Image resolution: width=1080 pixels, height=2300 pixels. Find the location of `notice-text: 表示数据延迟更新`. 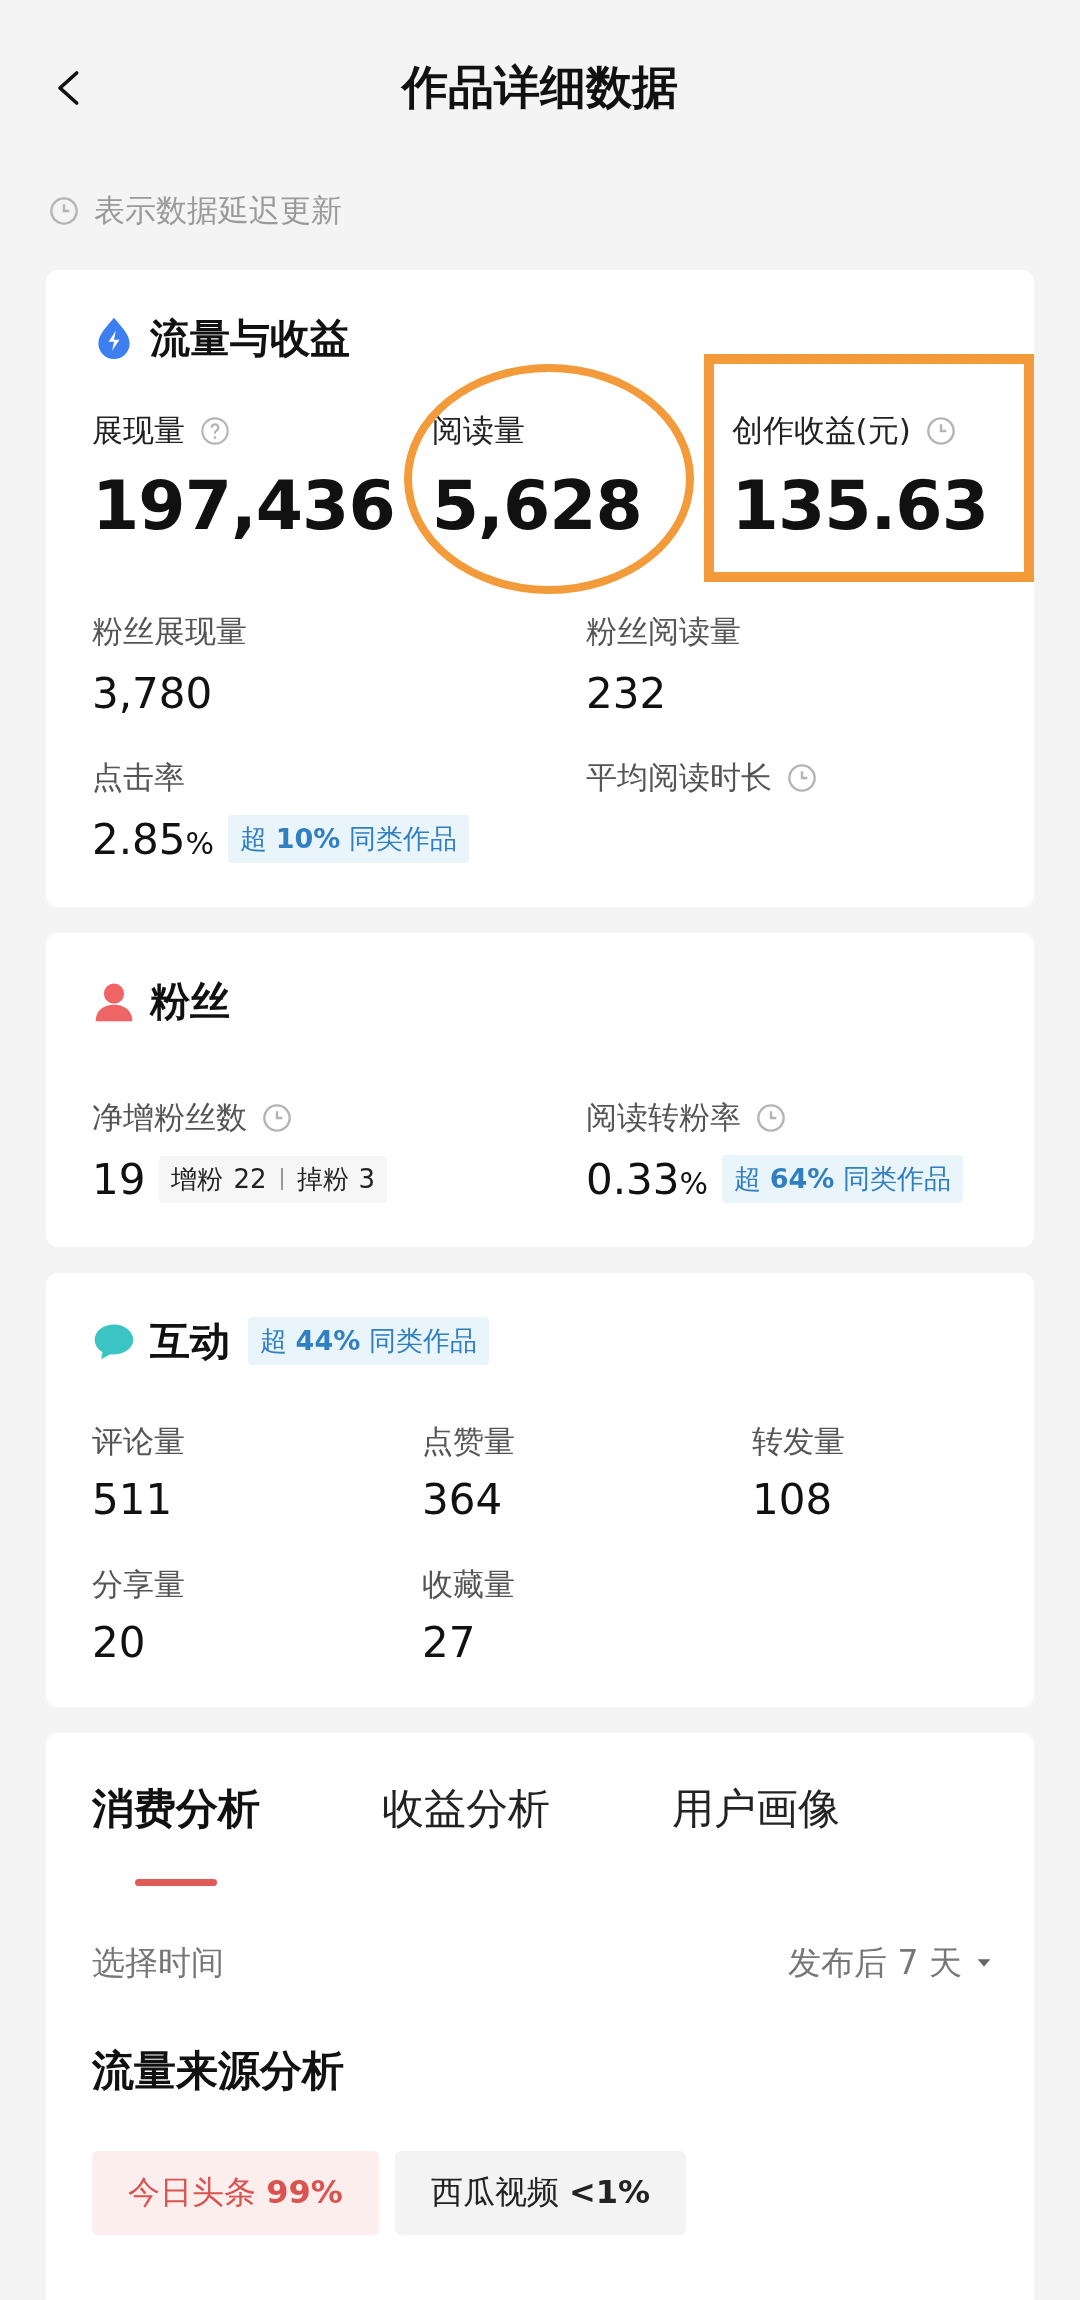

notice-text: 表示数据延迟更新 is located at coordinates (218, 210).